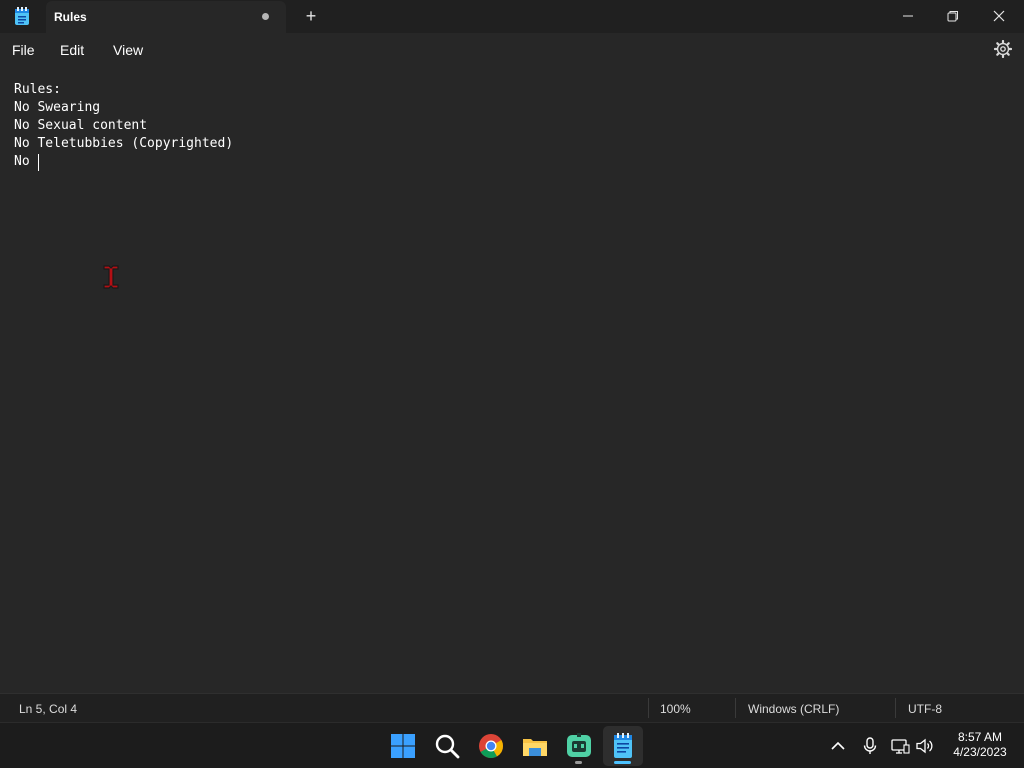  I want to click on editor-line: No Teletubbies (Copyrighted), so click(124, 143).